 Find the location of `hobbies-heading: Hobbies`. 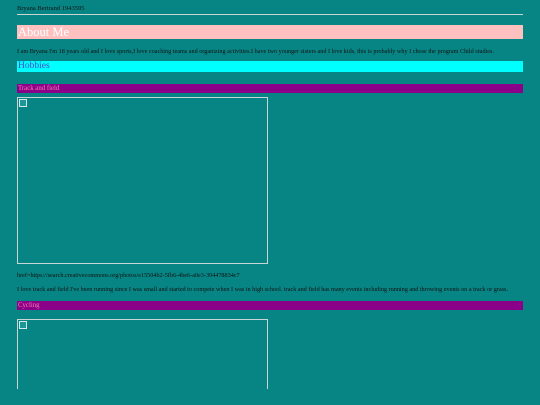

hobbies-heading: Hobbies is located at coordinates (270, 66).